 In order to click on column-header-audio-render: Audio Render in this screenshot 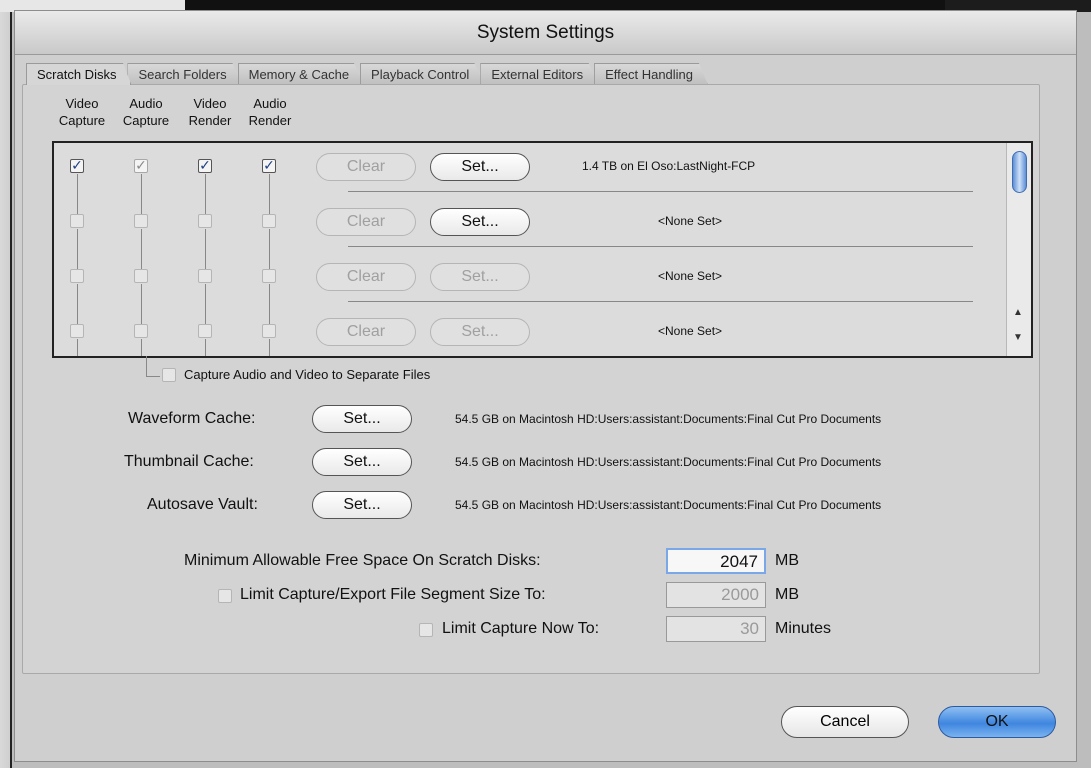, I will do `click(270, 112)`.